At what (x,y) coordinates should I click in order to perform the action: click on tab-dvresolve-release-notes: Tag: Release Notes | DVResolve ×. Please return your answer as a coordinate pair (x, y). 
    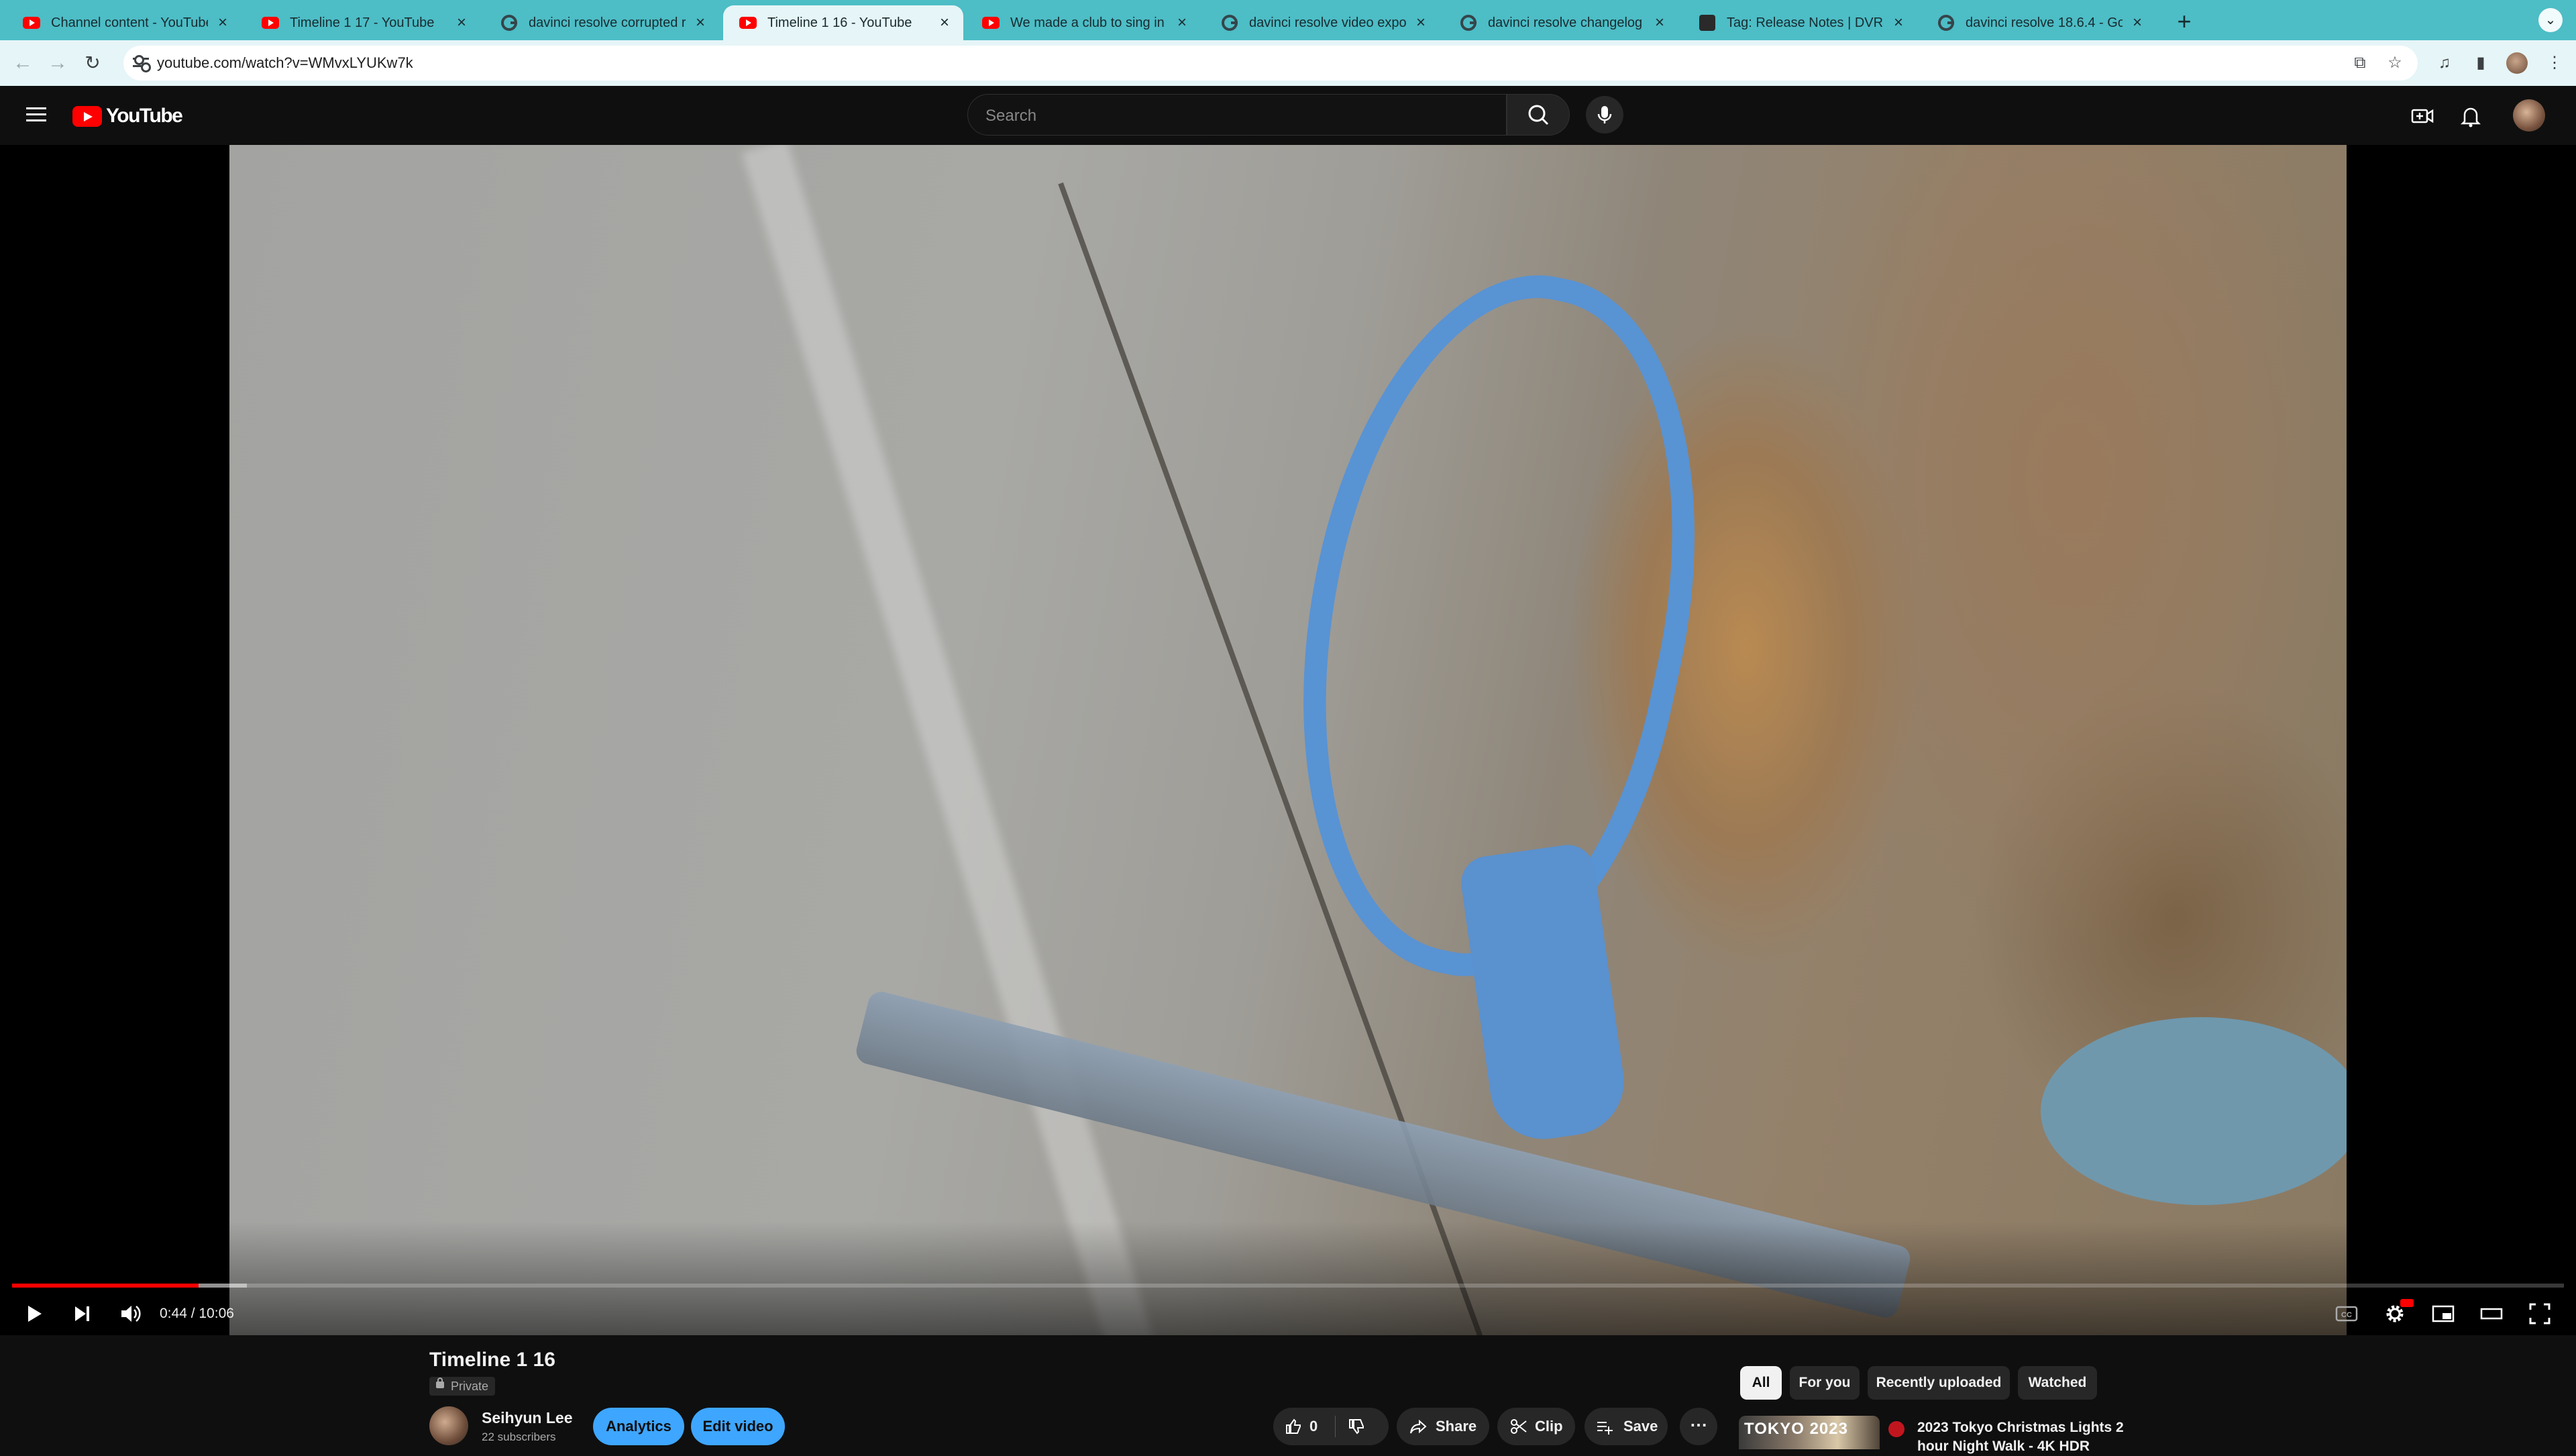
    Looking at the image, I should click on (1799, 23).